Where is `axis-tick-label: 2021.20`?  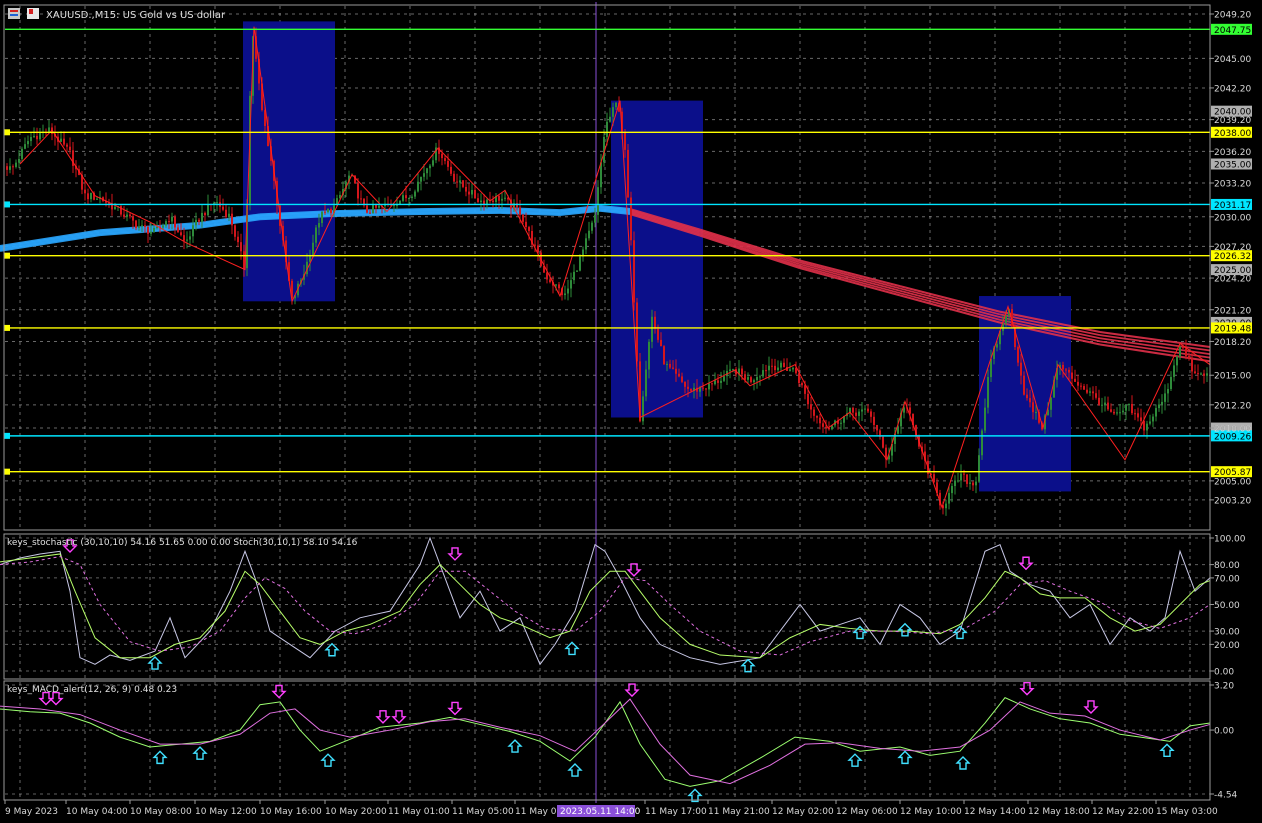 axis-tick-label: 2021.20 is located at coordinates (1232, 311).